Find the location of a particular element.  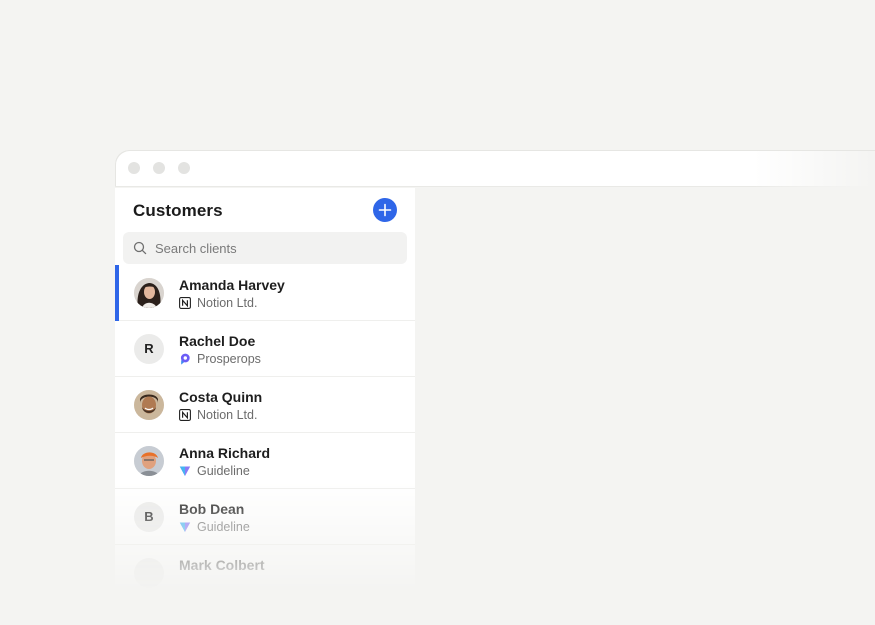

company-name: Prosperops is located at coordinates (229, 359).